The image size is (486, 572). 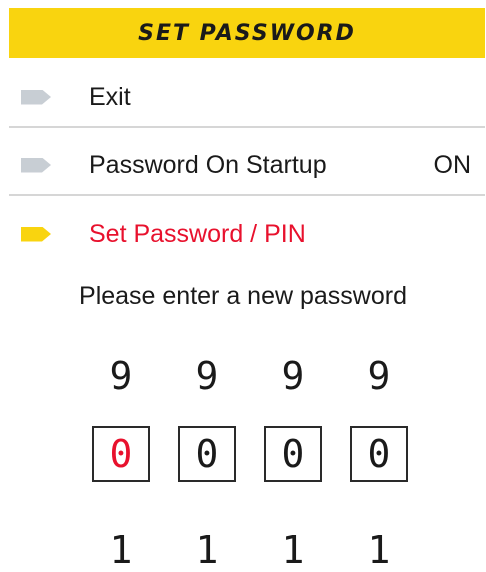 What do you see at coordinates (207, 454) in the screenshot?
I see `pin-digit-box-2: 0` at bounding box center [207, 454].